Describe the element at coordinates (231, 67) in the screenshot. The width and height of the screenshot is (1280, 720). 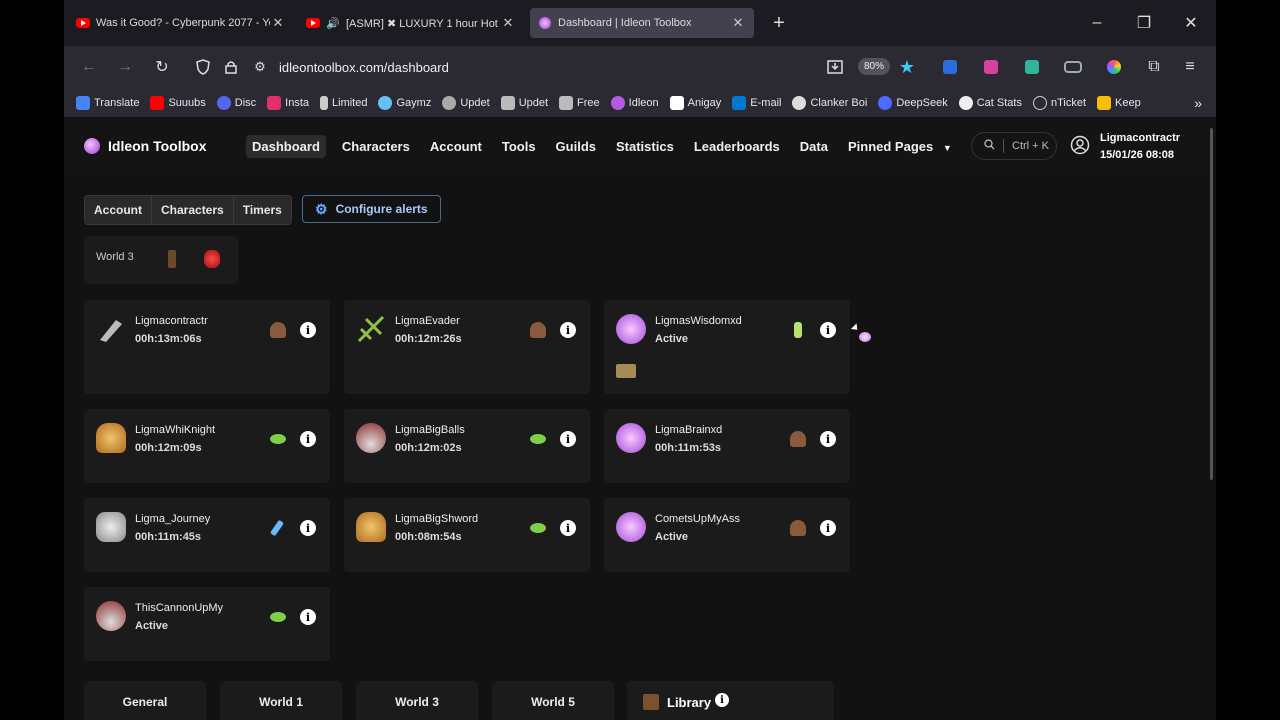
I see `lock-icon` at that location.